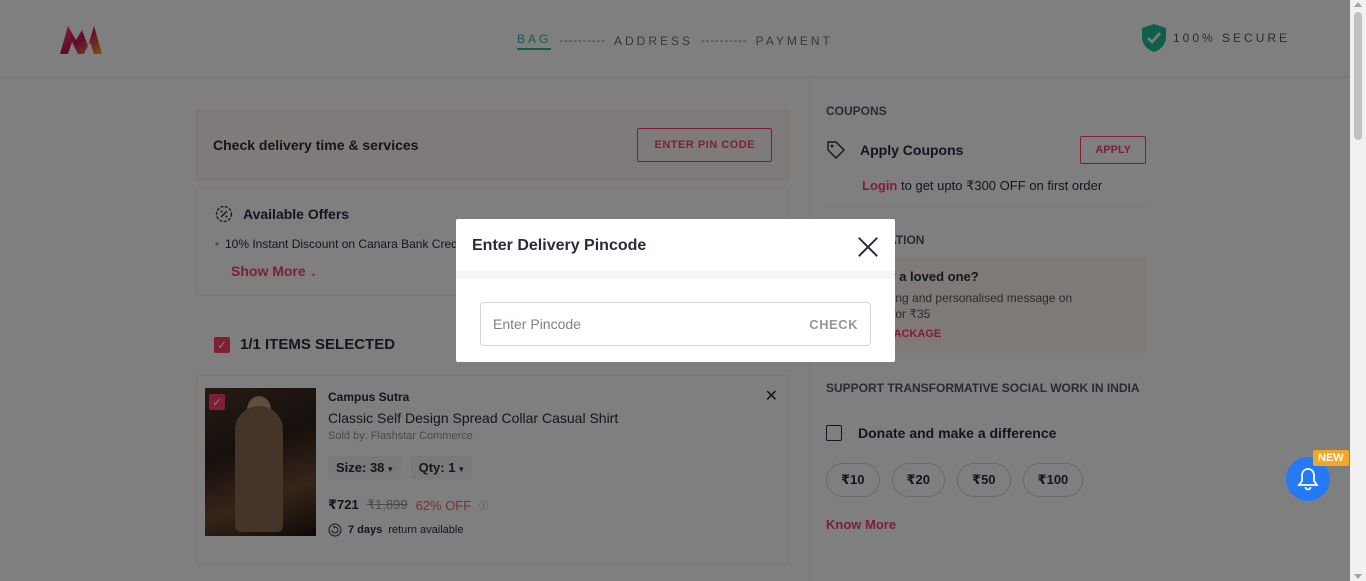 This screenshot has height=581, width=1366. What do you see at coordinates (1358, 290) in the screenshot?
I see `scrollbar` at bounding box center [1358, 290].